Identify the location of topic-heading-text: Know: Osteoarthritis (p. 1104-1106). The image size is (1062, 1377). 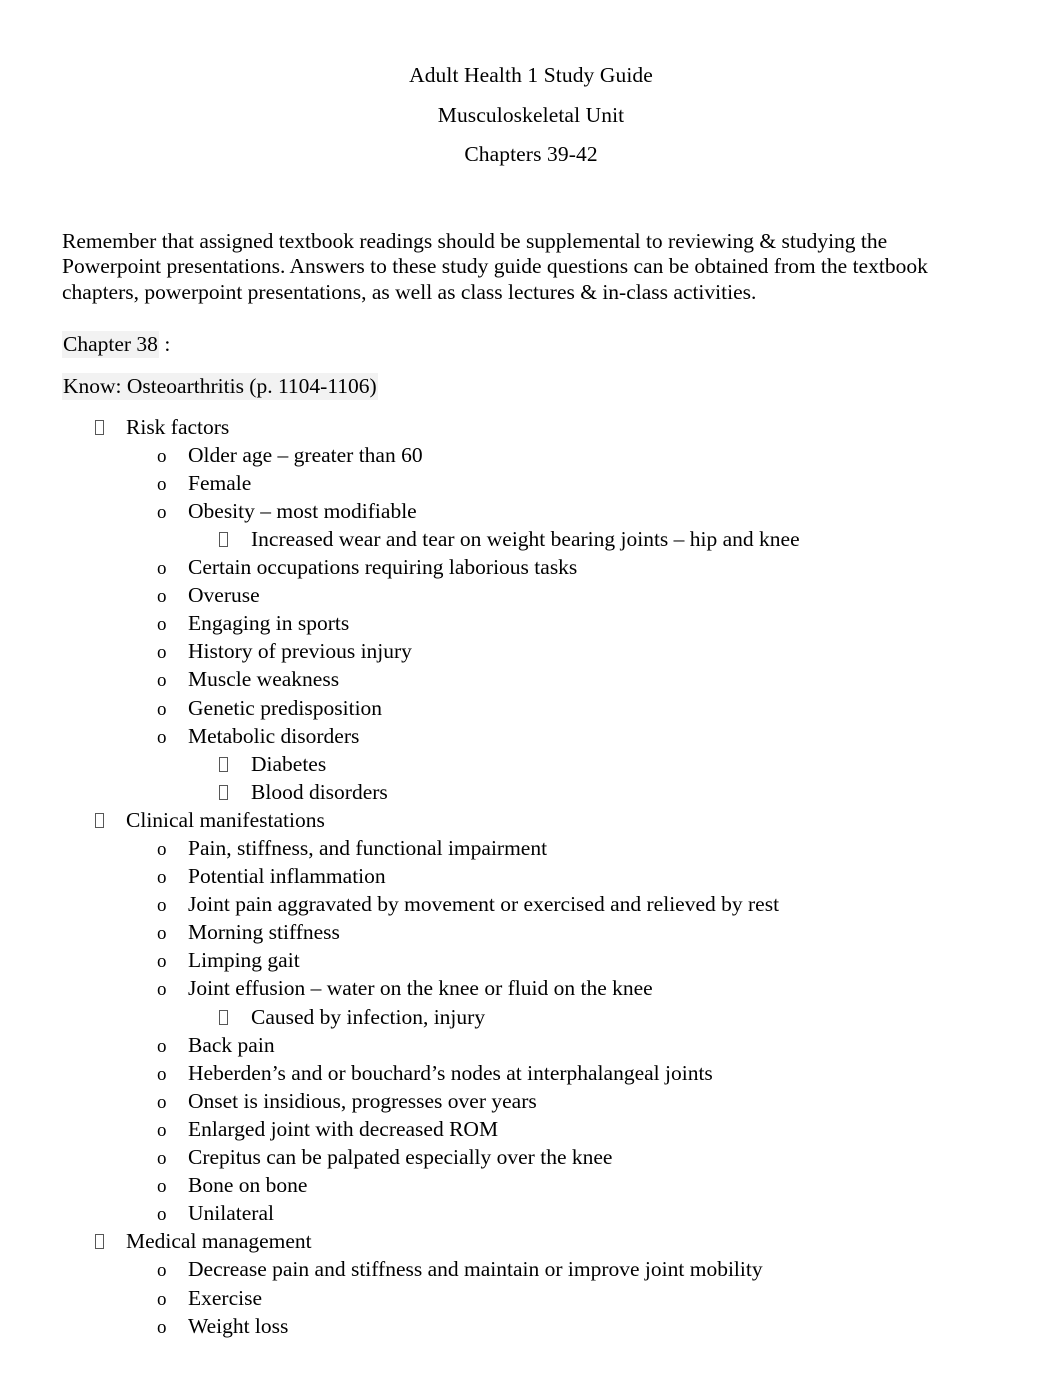
(220, 386).